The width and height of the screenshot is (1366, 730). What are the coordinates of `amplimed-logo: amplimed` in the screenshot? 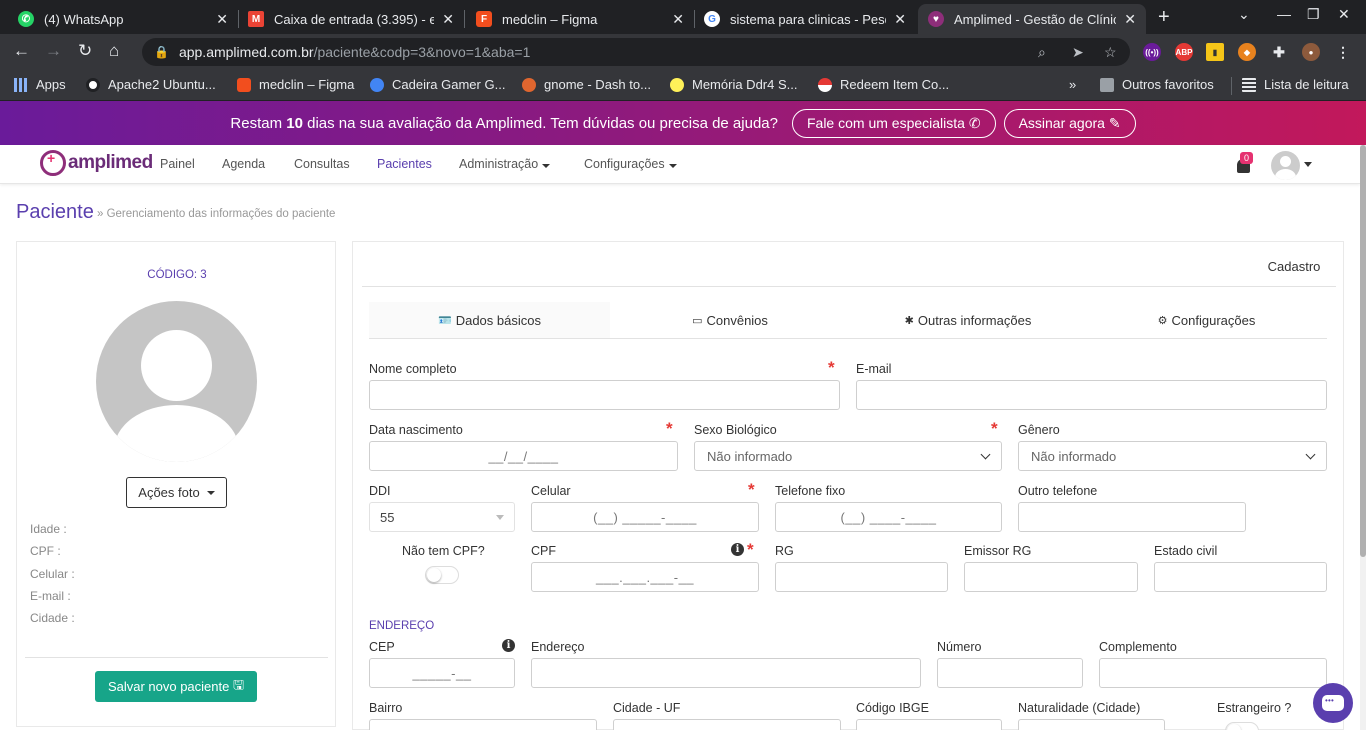 It's located at (96, 163).